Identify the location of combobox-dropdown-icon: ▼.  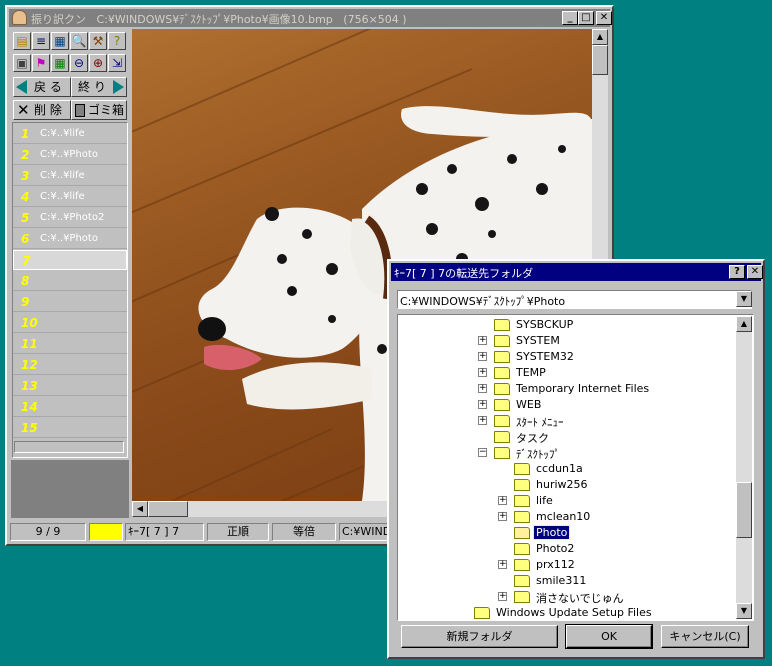
(744, 299).